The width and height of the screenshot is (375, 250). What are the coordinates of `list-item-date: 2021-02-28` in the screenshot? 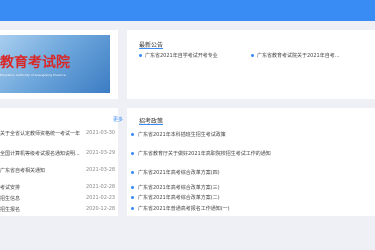 It's located at (101, 187).